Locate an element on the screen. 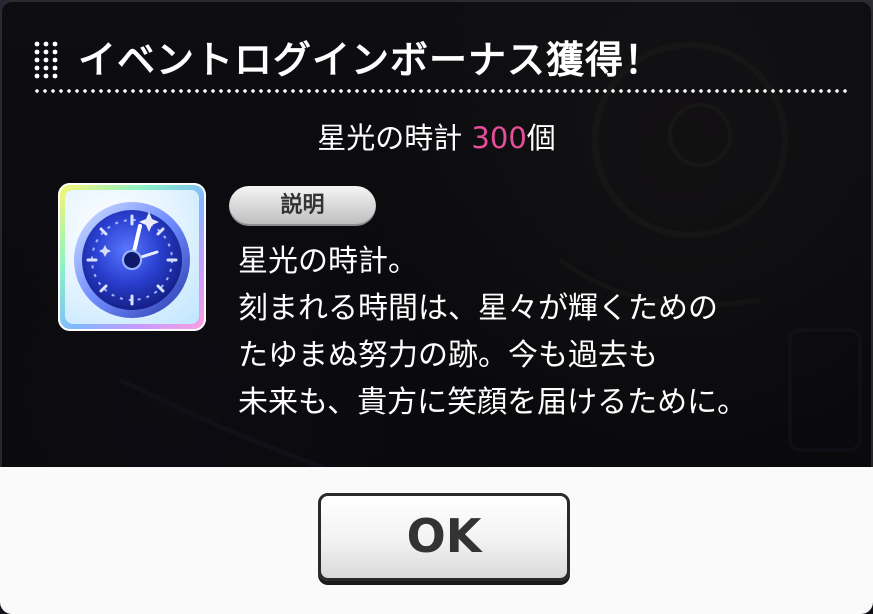 This screenshot has height=614, width=873. description-line: 星光の時計。 is located at coordinates (328, 261).